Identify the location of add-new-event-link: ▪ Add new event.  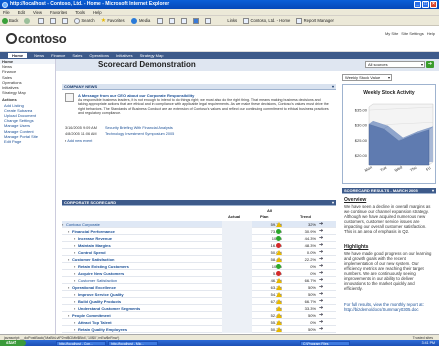
(78, 141).